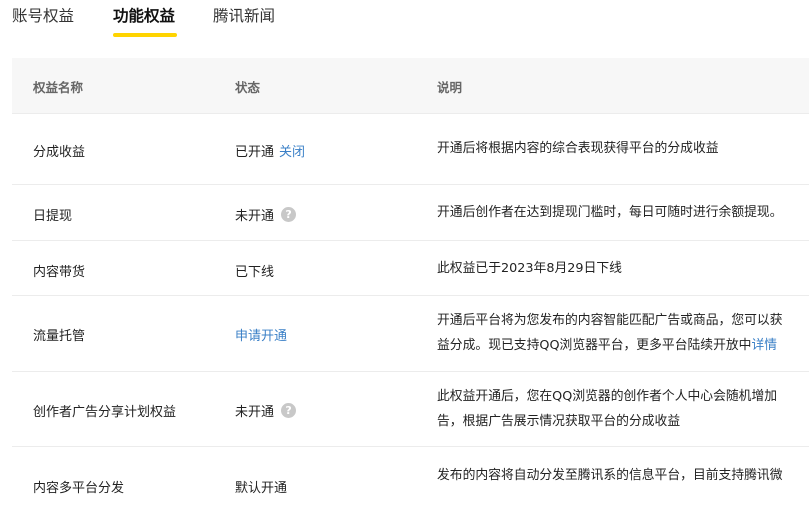  I want to click on desc-line: 发布的内容将自动分发至腾讯系的信息平台，目前支持腾讯微, so click(610, 475).